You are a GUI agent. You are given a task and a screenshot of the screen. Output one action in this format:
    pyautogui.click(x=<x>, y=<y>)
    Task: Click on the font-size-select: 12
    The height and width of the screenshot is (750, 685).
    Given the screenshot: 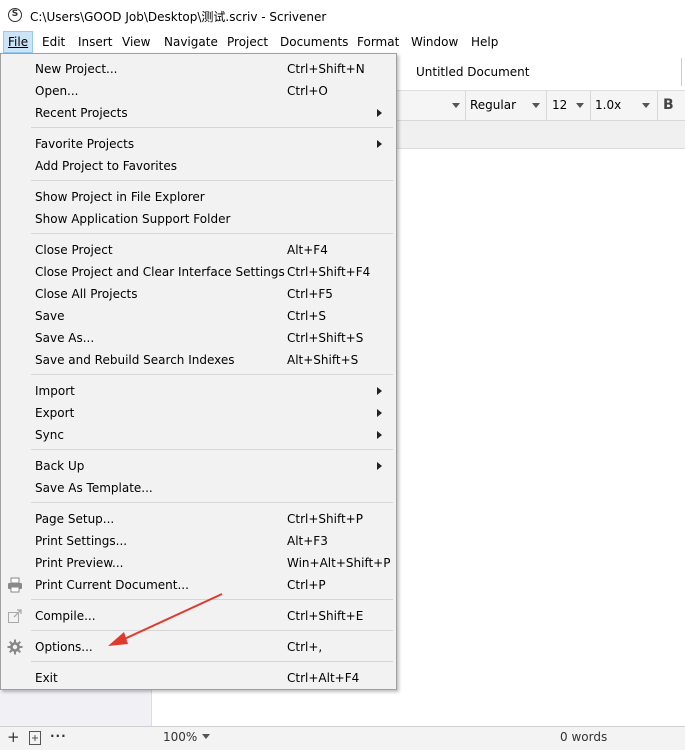 What is the action you would take?
    pyautogui.click(x=570, y=105)
    